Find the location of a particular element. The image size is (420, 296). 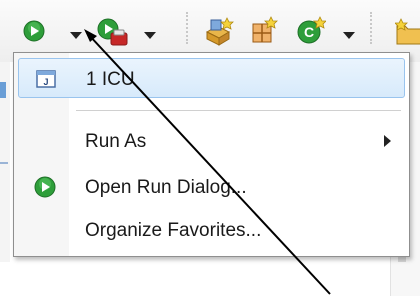

new-java-class-dropdown-button is located at coordinates (349, 33).